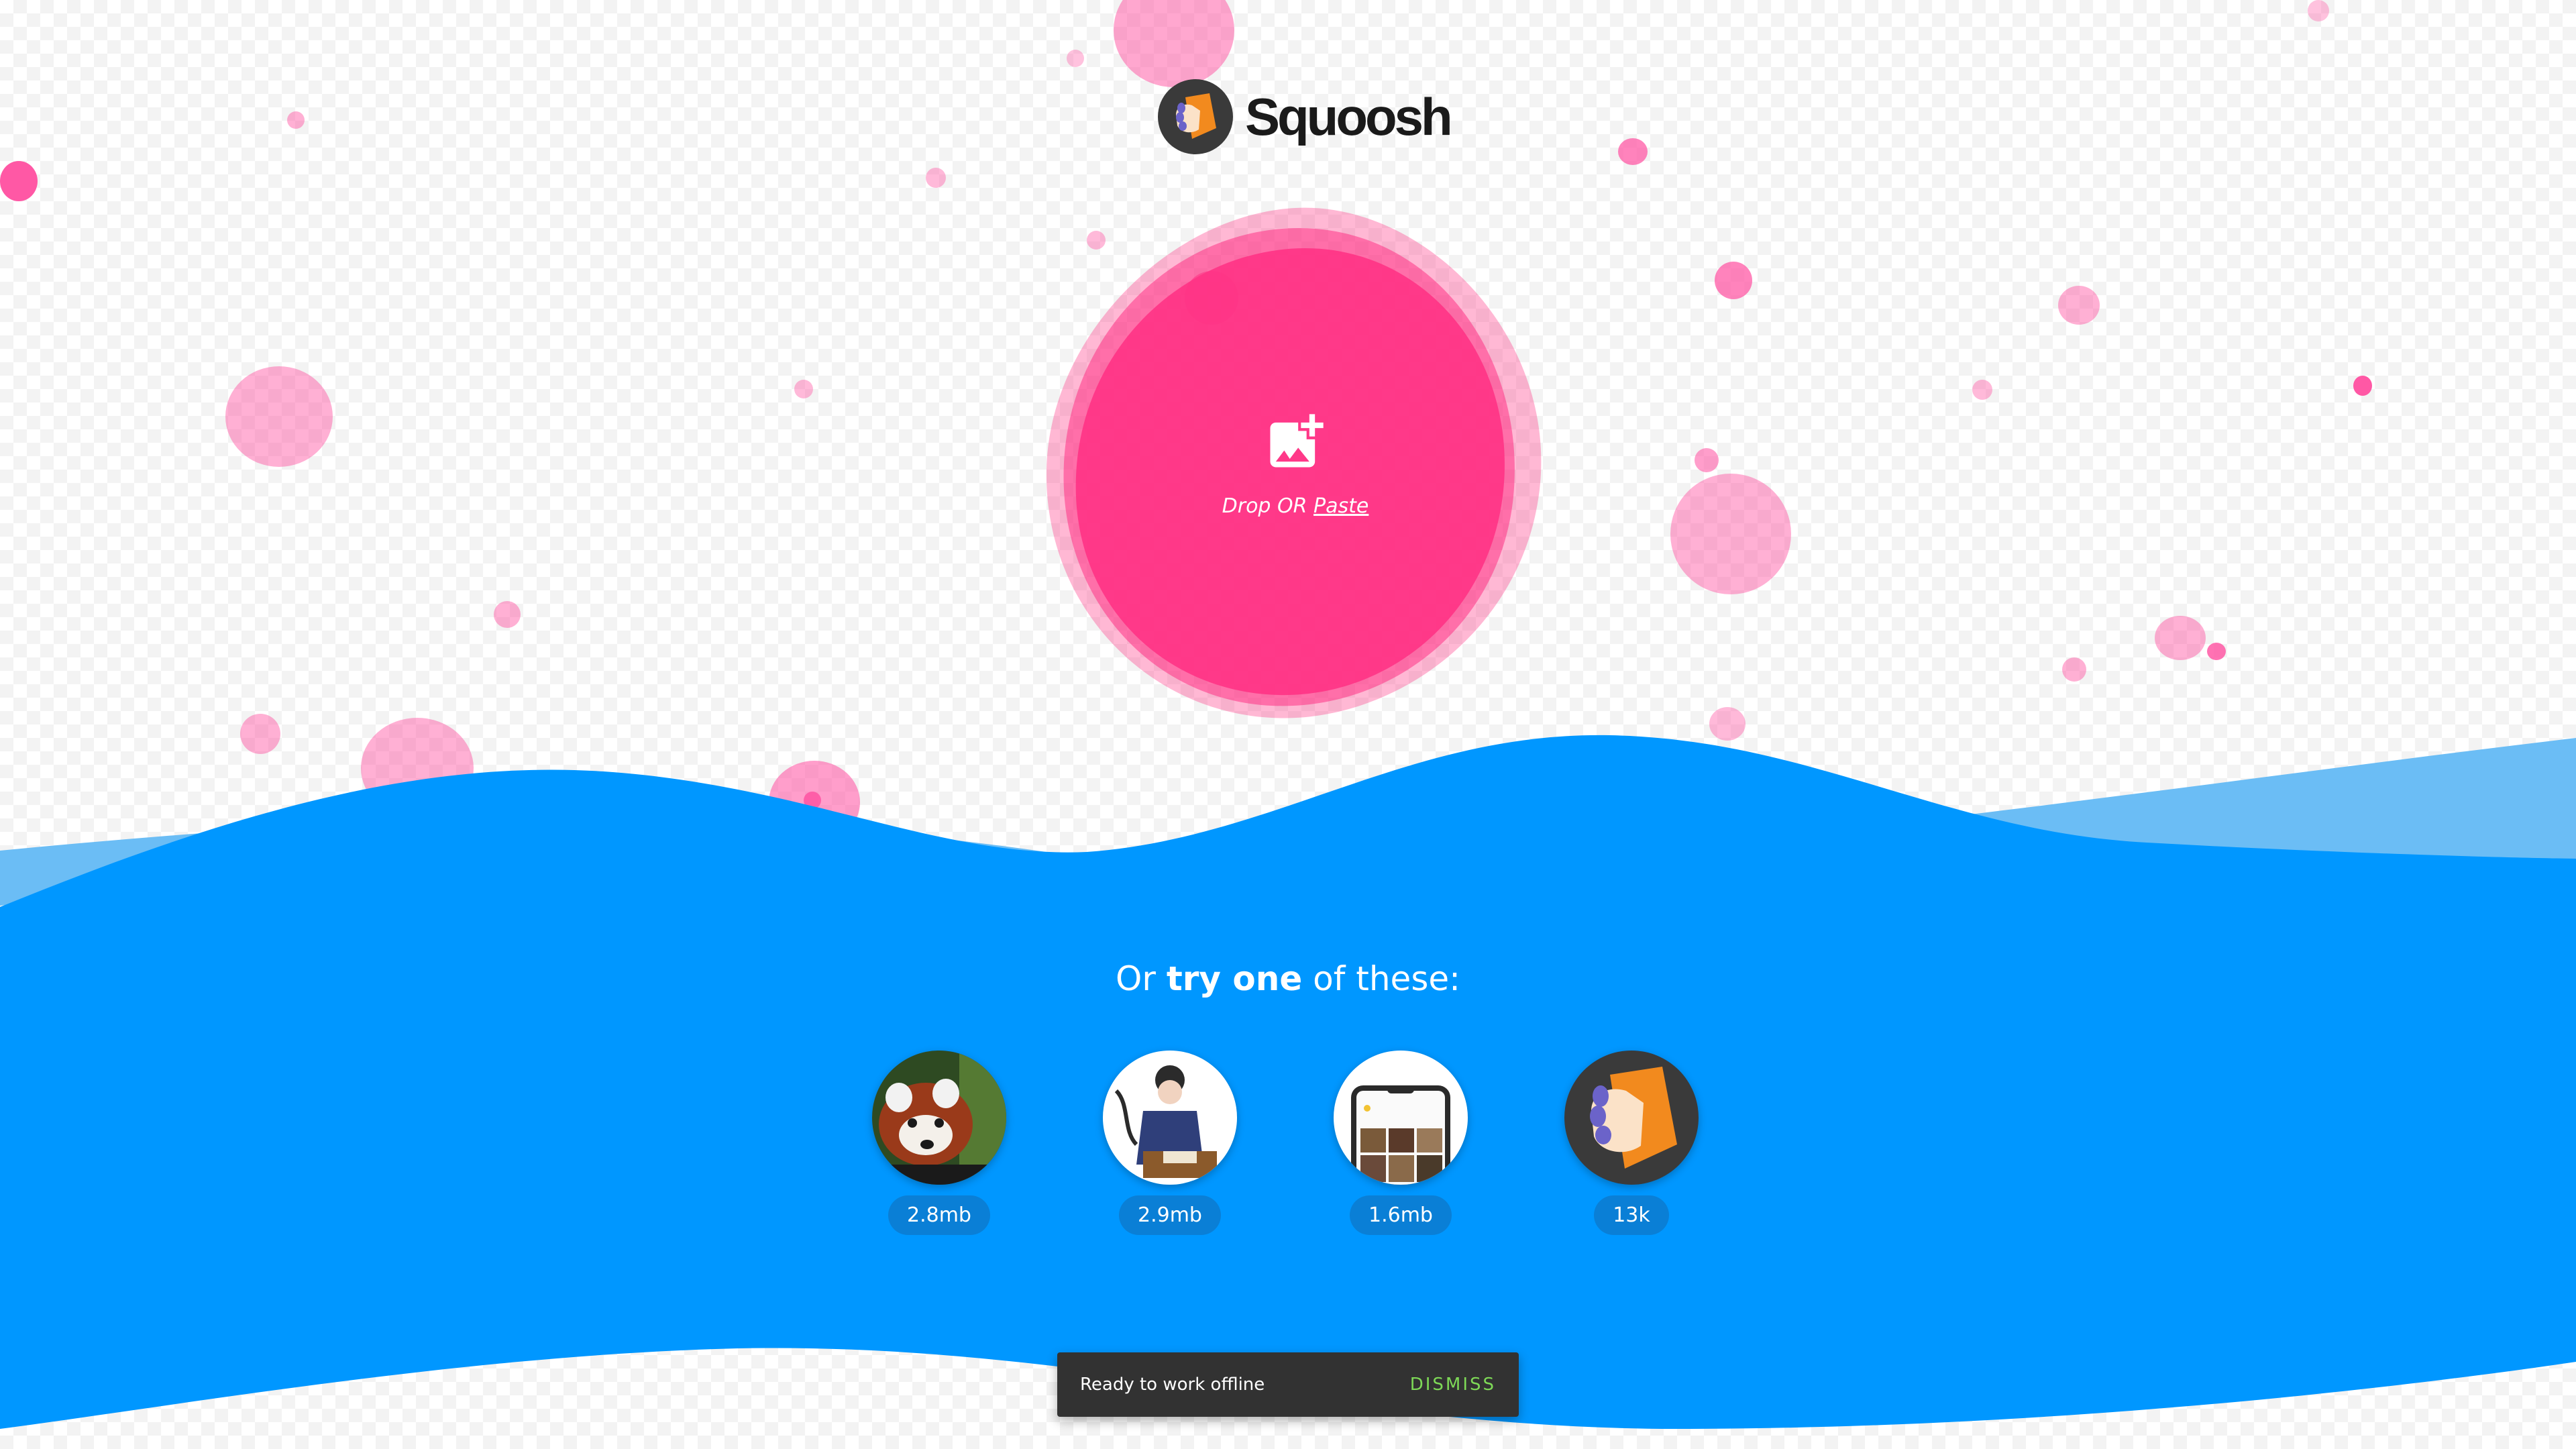 This screenshot has height=1449, width=2576. What do you see at coordinates (1264, 506) in the screenshot?
I see `drop-prefix: Drop OR` at bounding box center [1264, 506].